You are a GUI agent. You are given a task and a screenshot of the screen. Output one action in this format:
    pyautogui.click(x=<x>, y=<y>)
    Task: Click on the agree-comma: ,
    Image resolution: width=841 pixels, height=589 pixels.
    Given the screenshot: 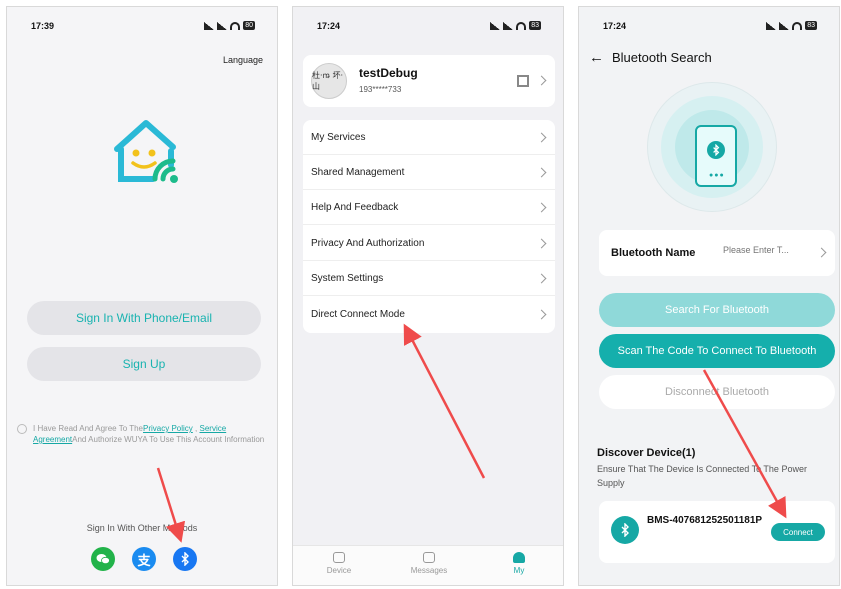 What is the action you would take?
    pyautogui.click(x=195, y=428)
    